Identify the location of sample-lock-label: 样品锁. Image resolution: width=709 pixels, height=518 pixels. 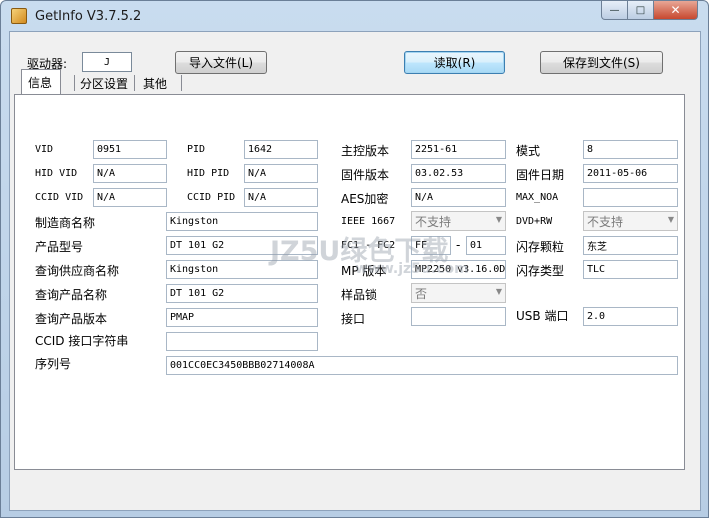
(359, 295).